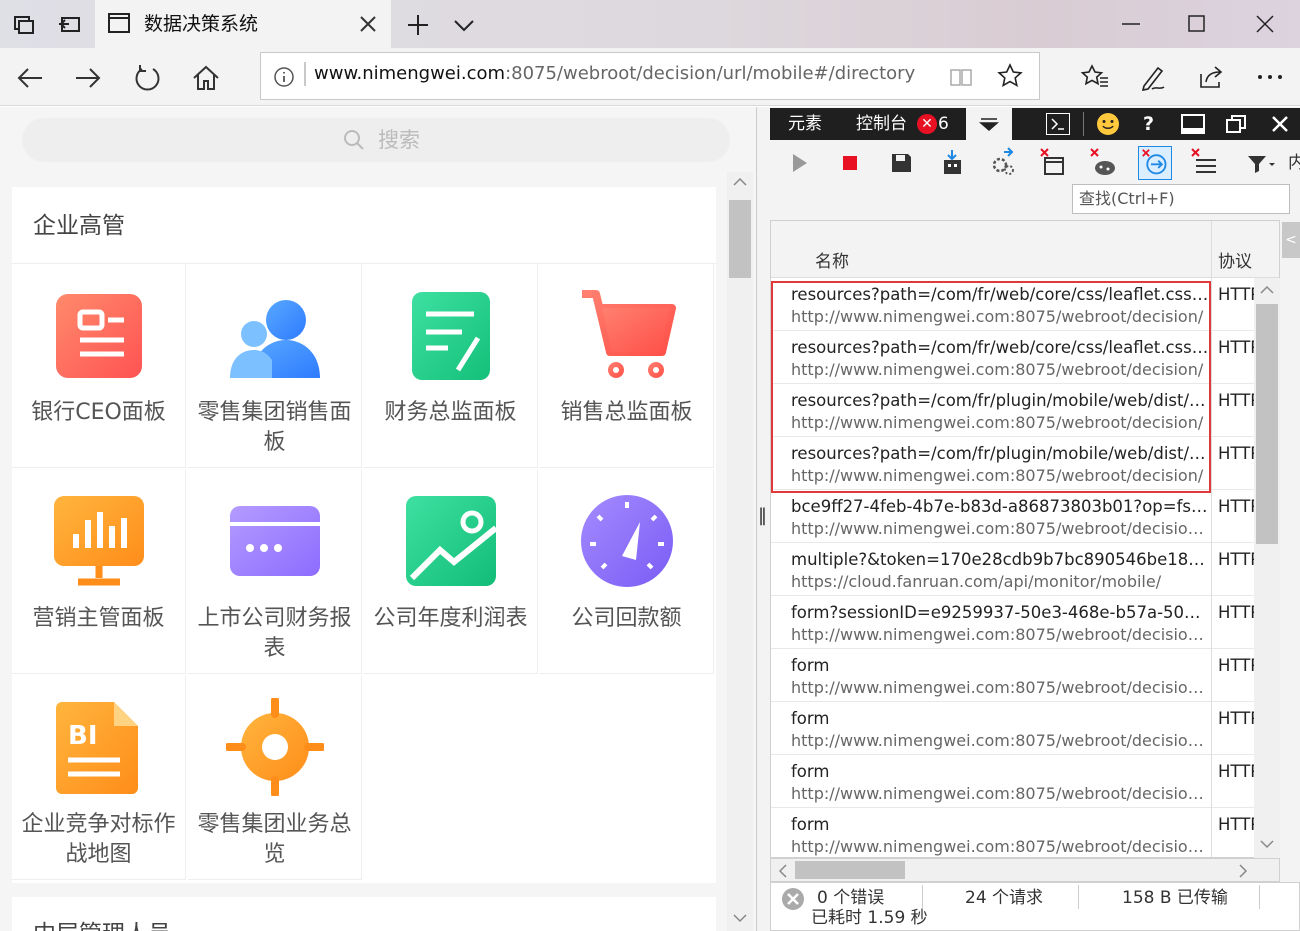  Describe the element at coordinates (800, 163) in the screenshot. I see `play-icon` at that location.